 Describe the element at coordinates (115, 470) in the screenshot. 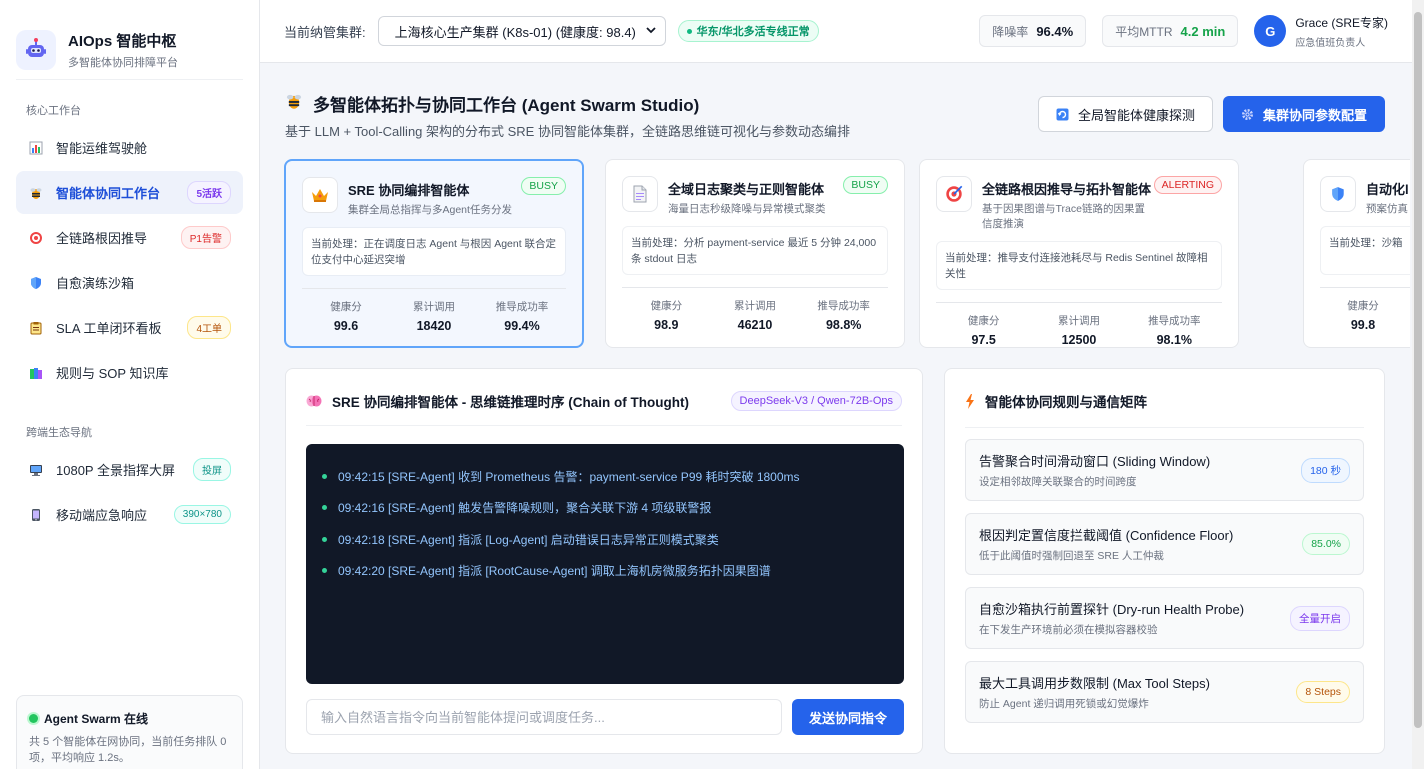

I see `sidebar-item-label: 1080P 全景指挥大屏` at that location.